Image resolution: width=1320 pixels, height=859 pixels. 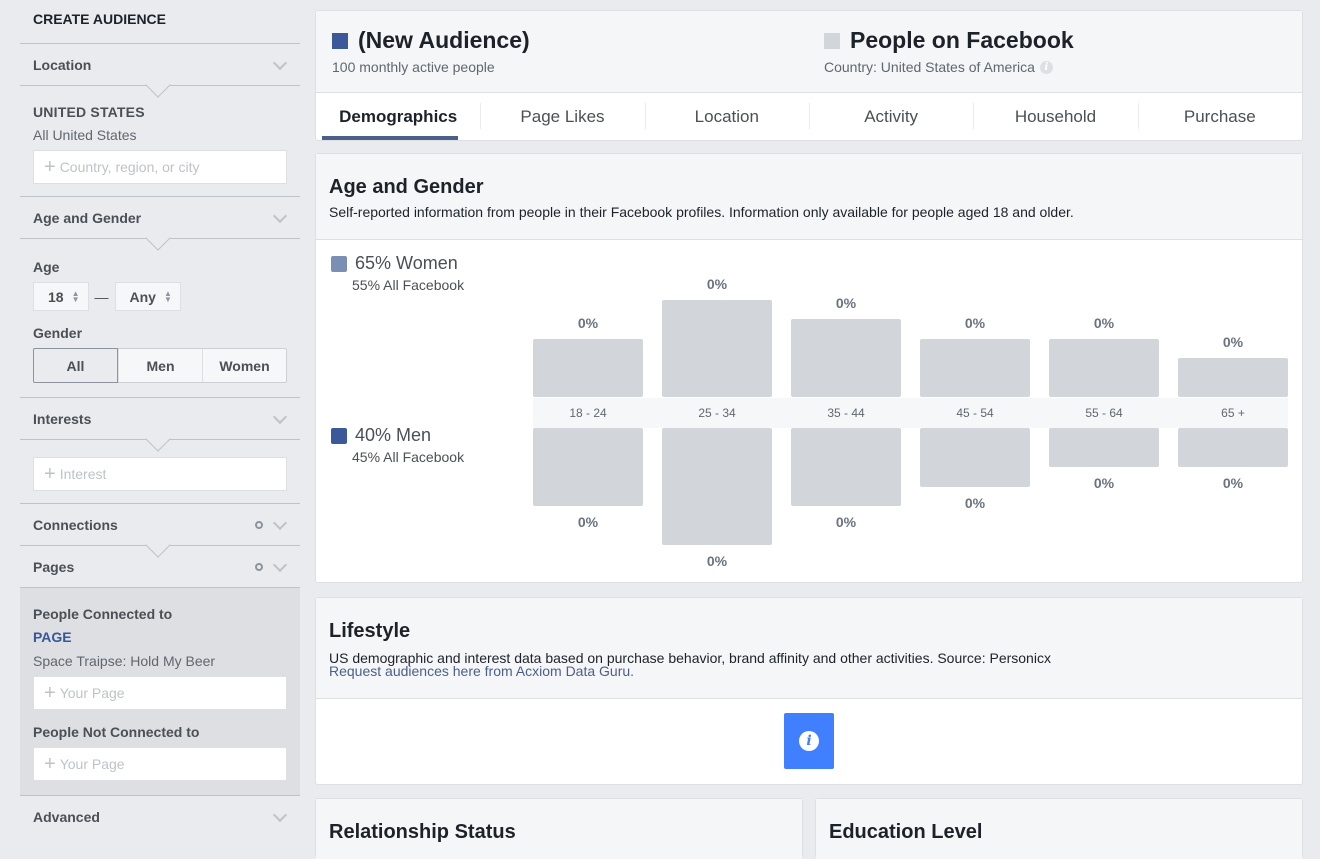 I want to click on women-percent: 65% Women, so click(x=406, y=263).